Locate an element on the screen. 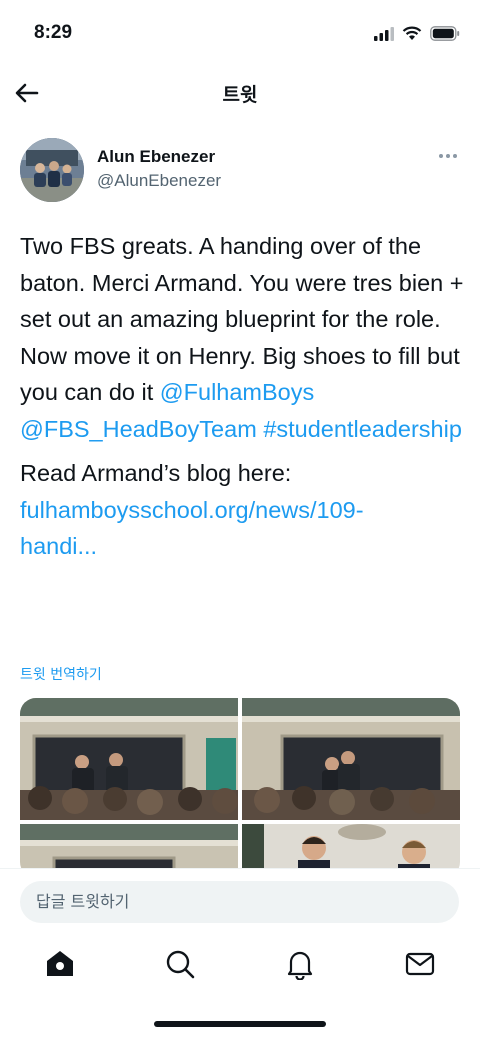 The width and height of the screenshot is (480, 1039). translate-tweet-link: 트윗 번역하기 is located at coordinates (61, 674).